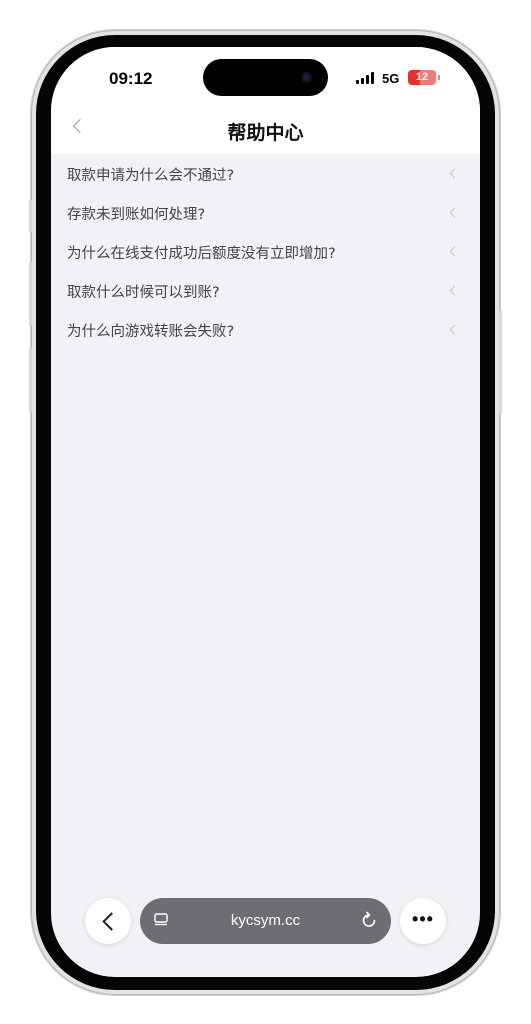  I want to click on faq-item-label: 存款未到账如何处理?, so click(136, 215).